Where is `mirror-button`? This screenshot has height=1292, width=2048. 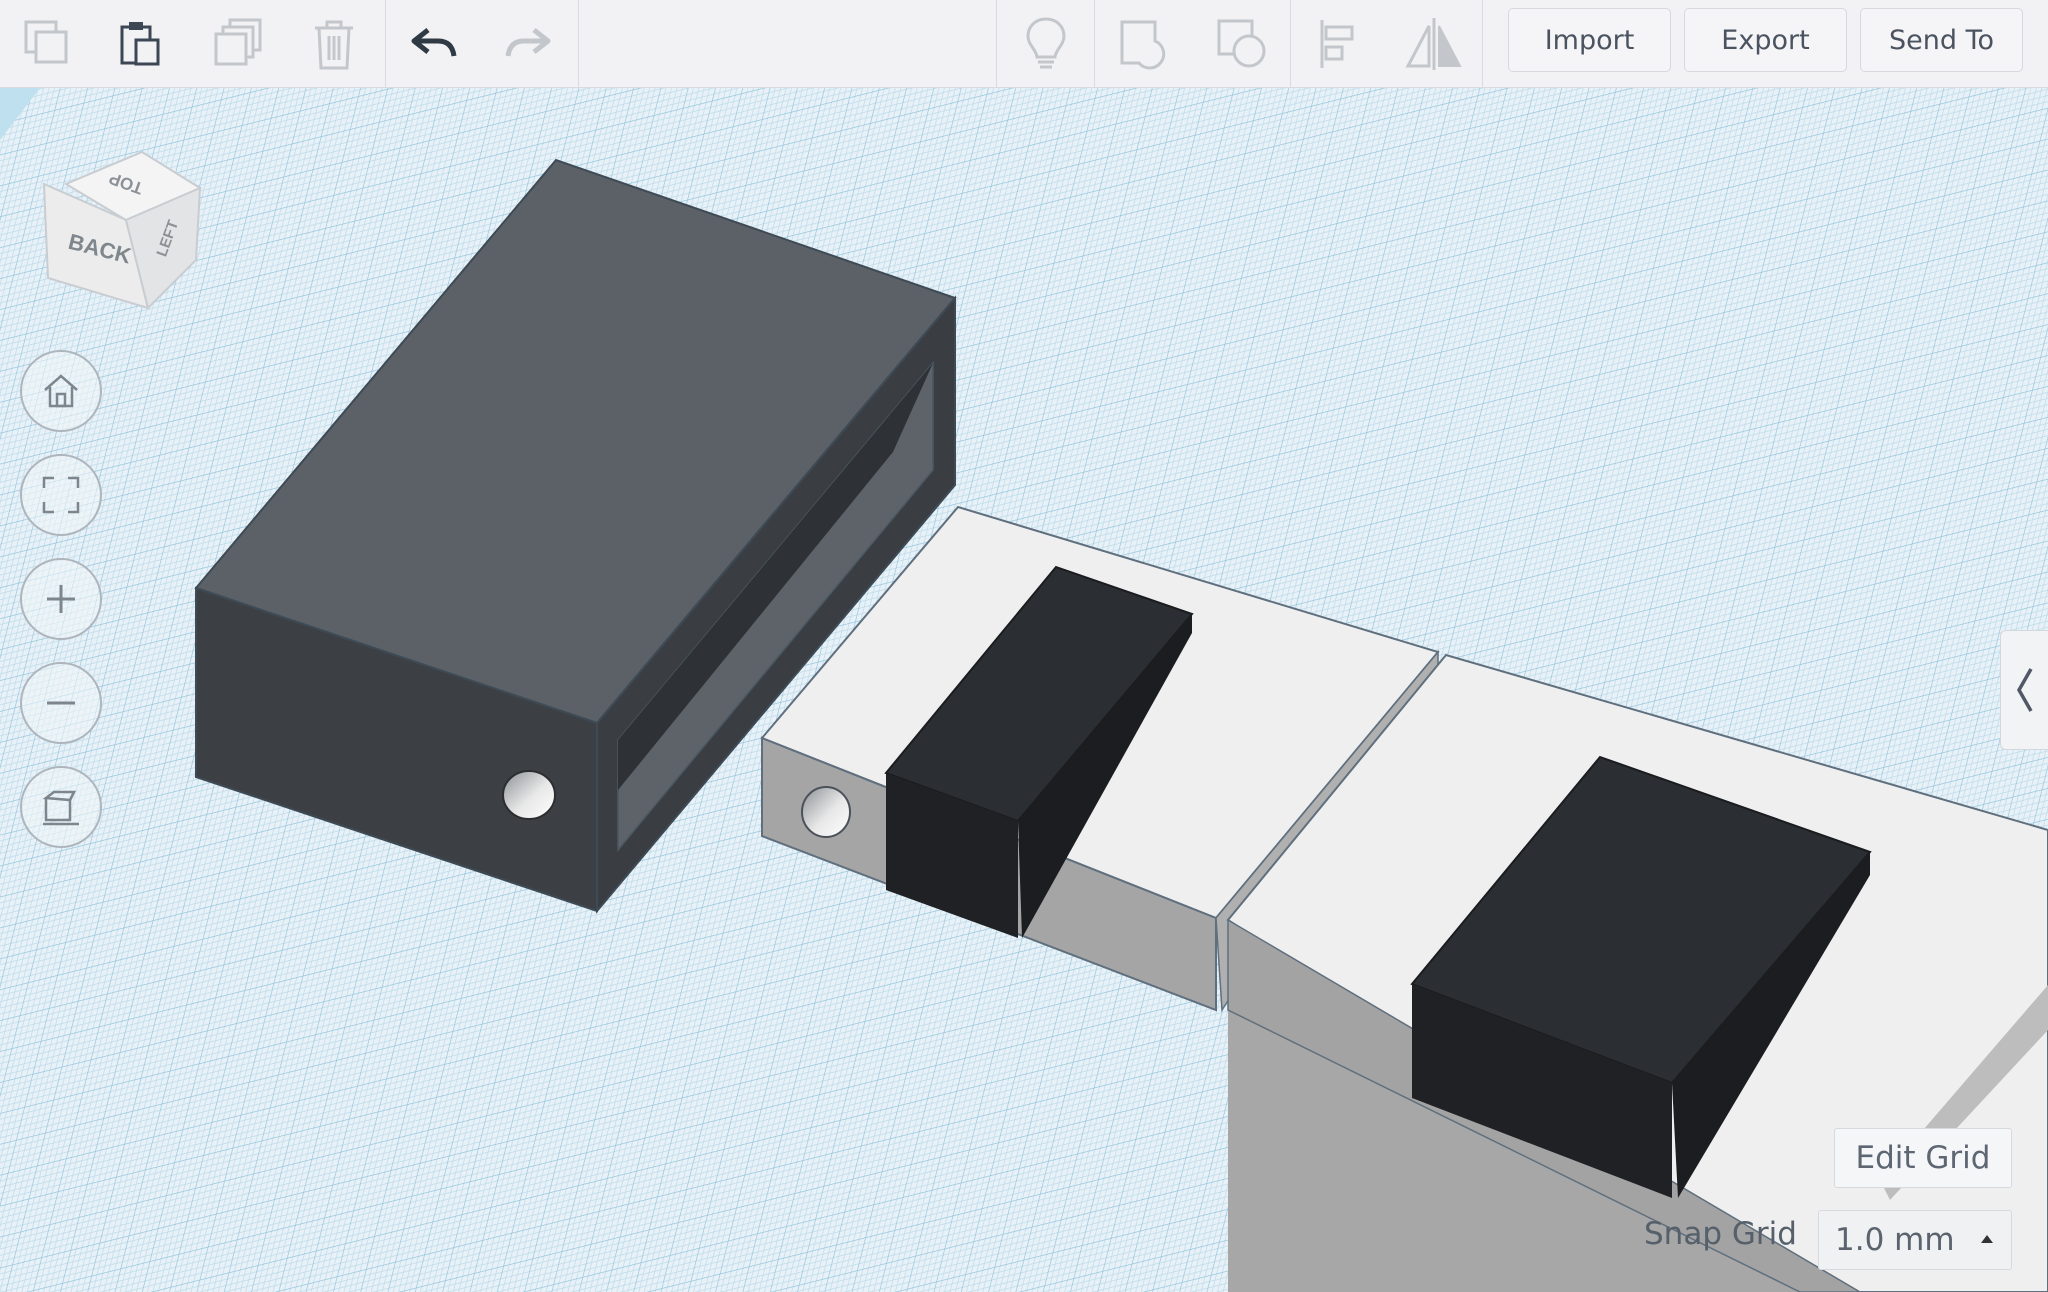 mirror-button is located at coordinates (1434, 44).